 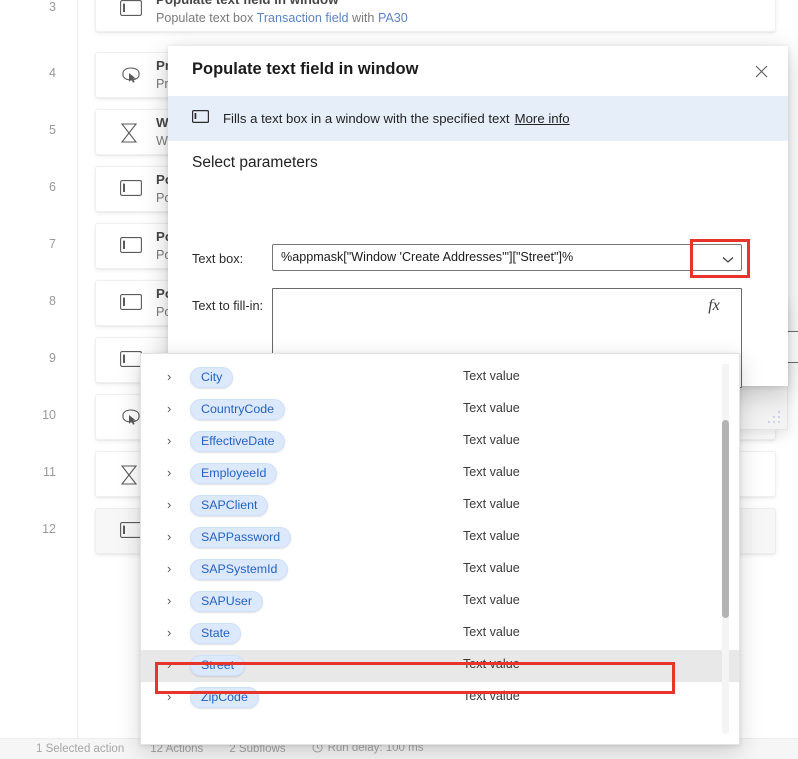 What do you see at coordinates (440, 538) in the screenshot?
I see `variable-row: › SAPPassword Text value` at bounding box center [440, 538].